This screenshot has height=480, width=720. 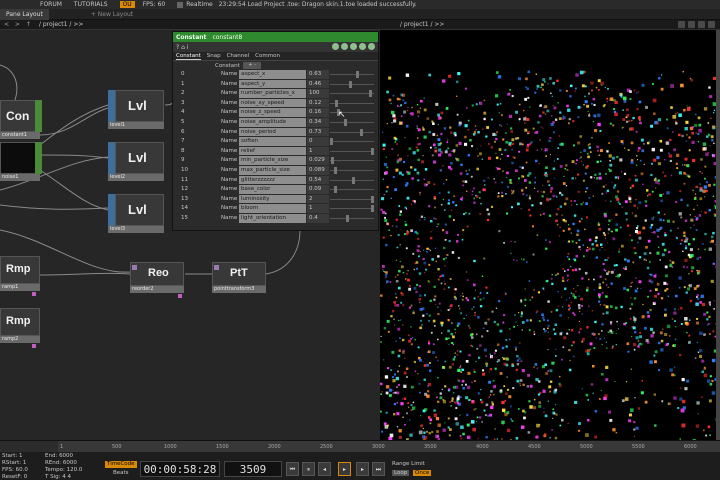 What do you see at coordinates (318, 218) in the screenshot?
I see `param-value-field: 0.4` at bounding box center [318, 218].